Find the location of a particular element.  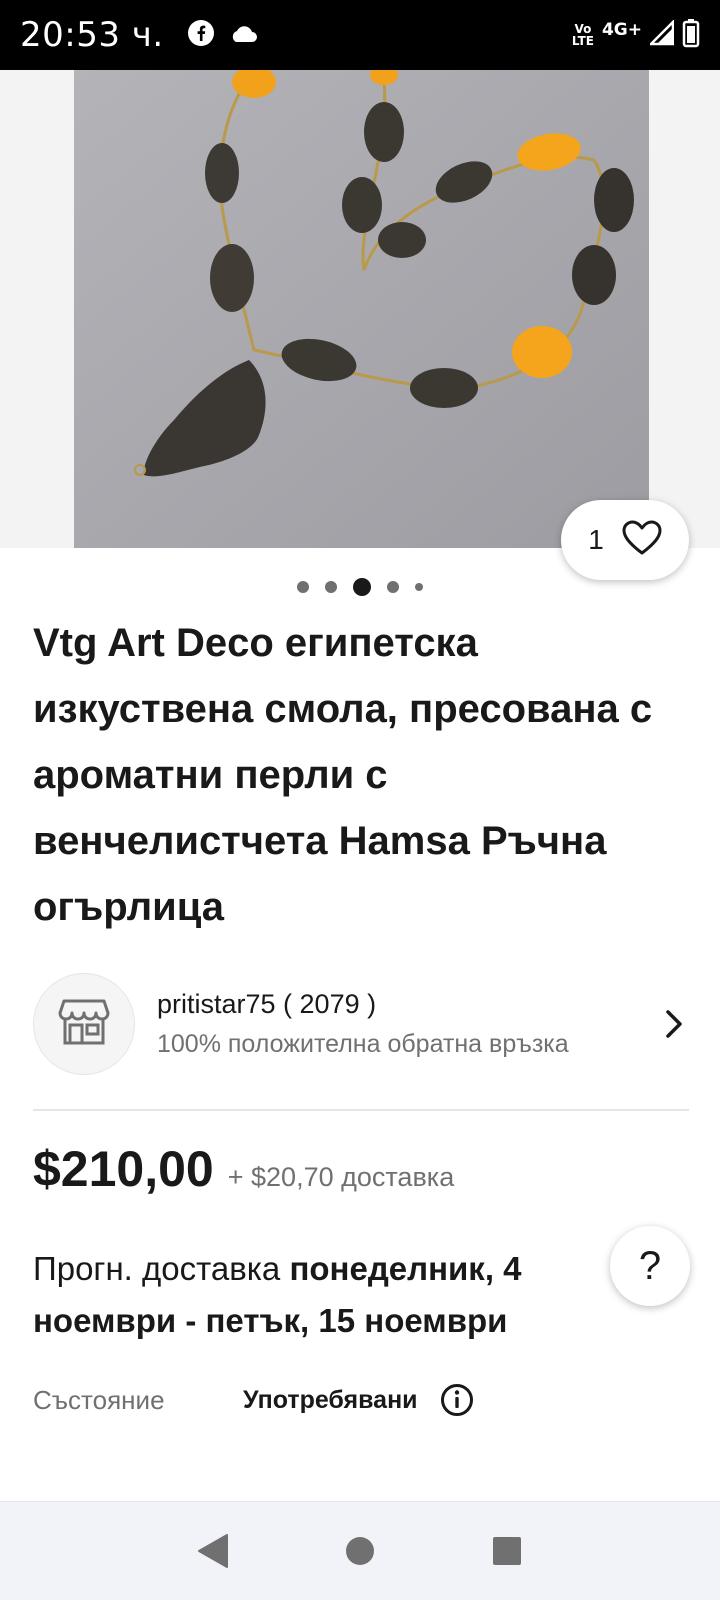

chevron-right-icon is located at coordinates (674, 1024).